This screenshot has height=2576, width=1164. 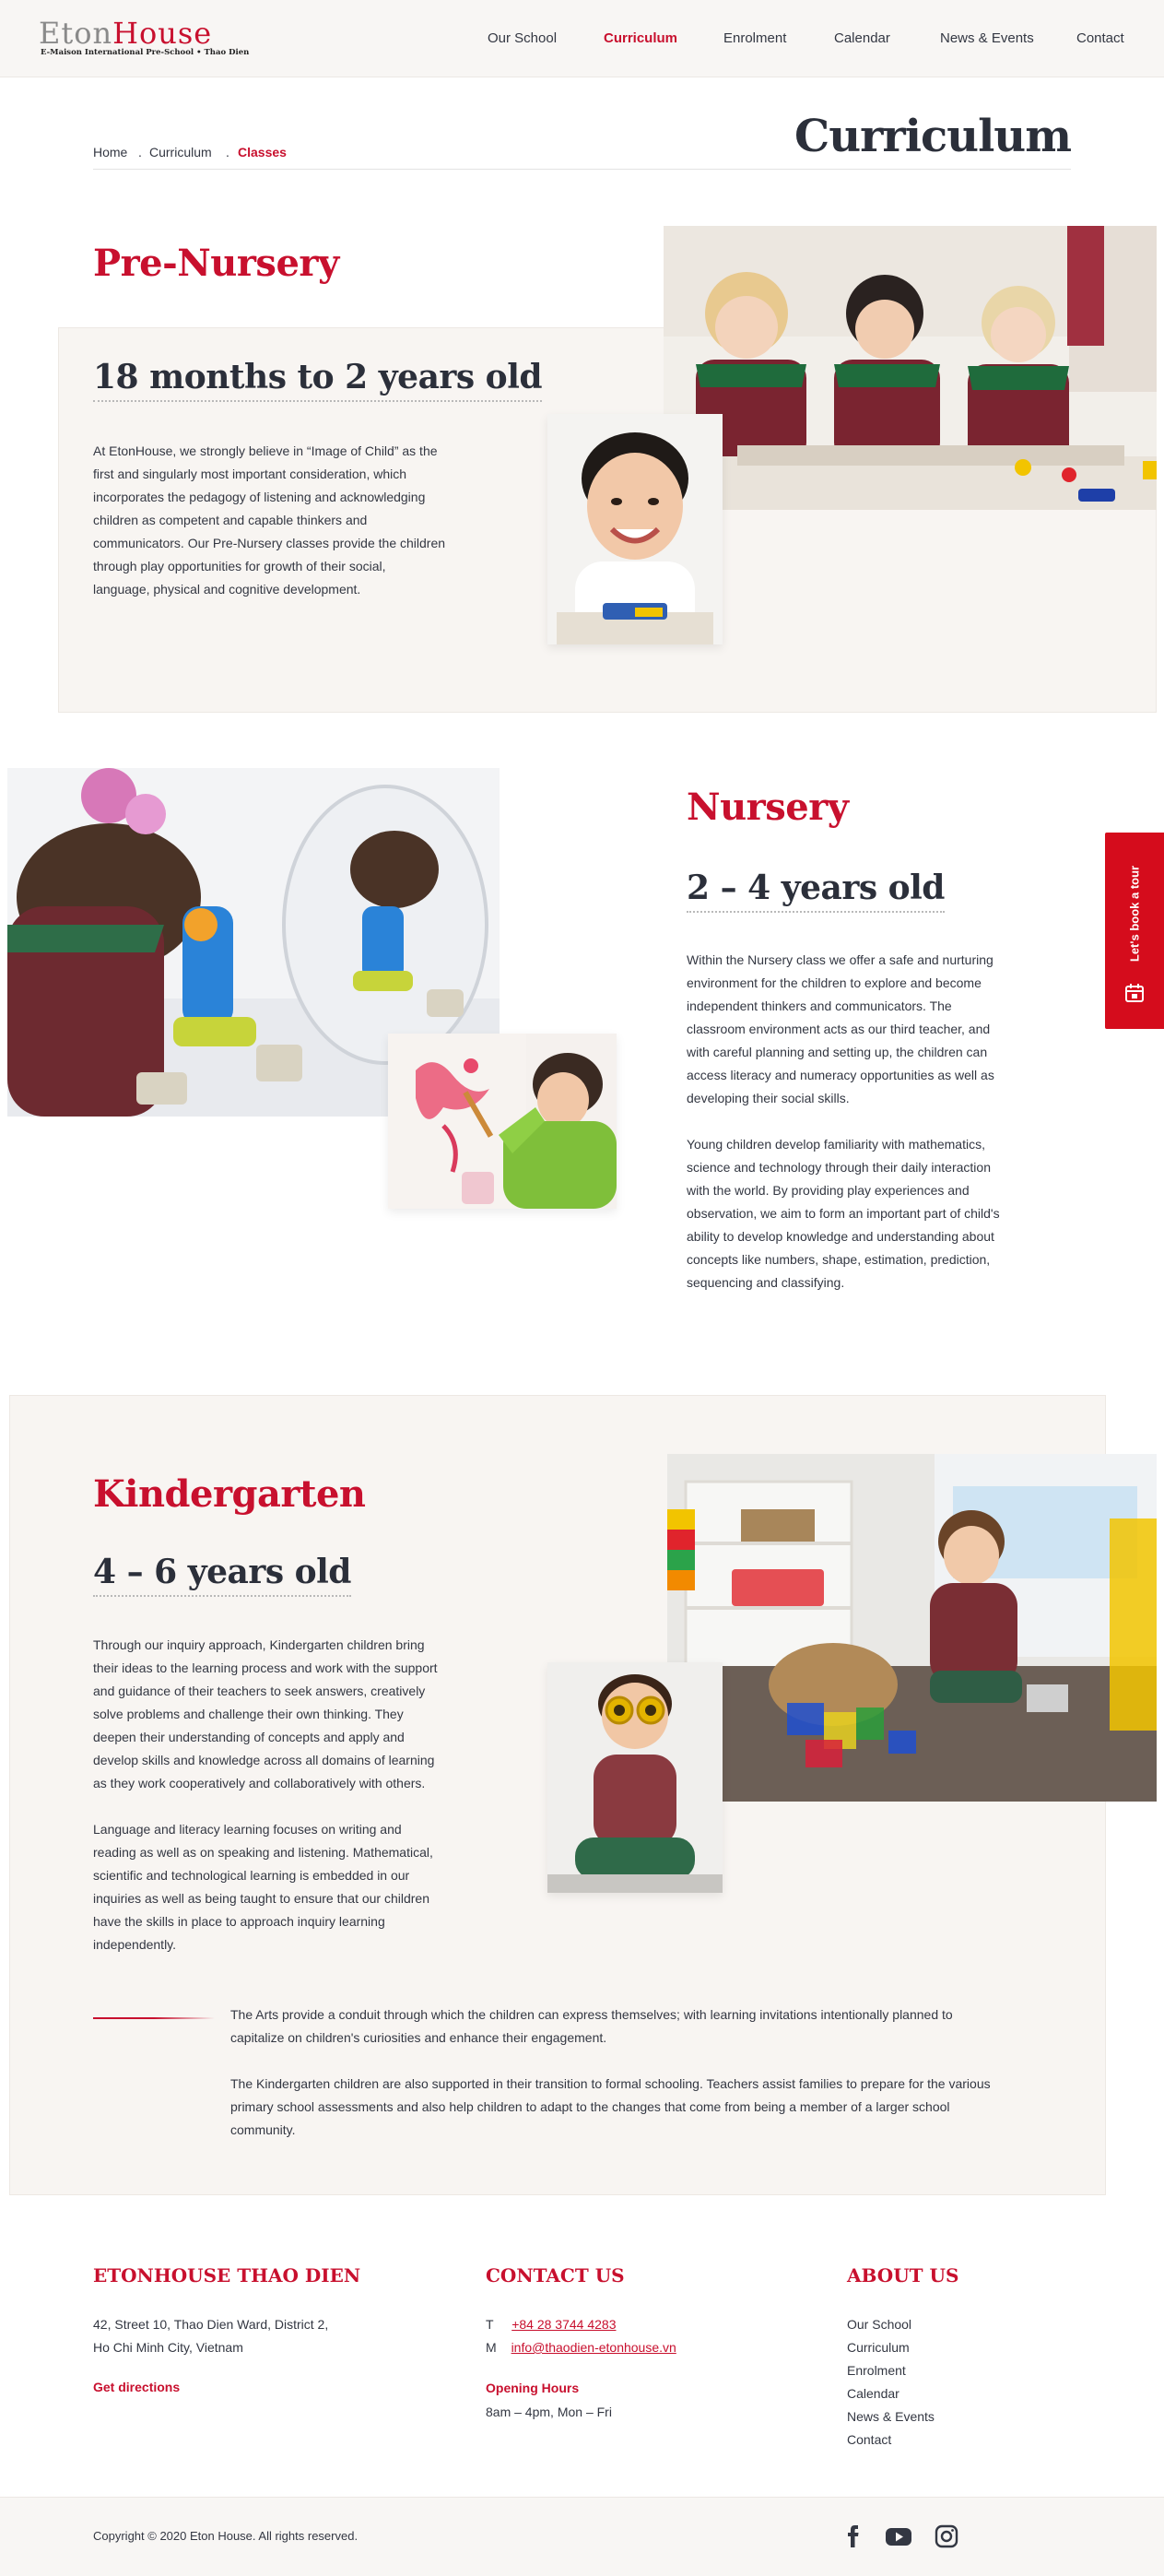 What do you see at coordinates (903, 2275) in the screenshot?
I see `footer-about-heading: ABOUT US` at bounding box center [903, 2275].